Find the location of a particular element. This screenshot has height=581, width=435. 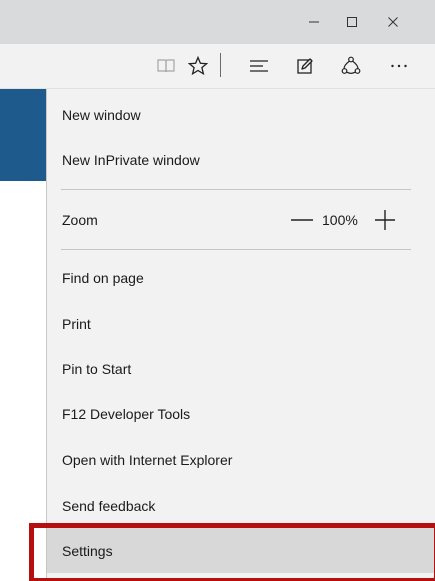

menu-item-find-on-page: Find on page is located at coordinates (241, 277).